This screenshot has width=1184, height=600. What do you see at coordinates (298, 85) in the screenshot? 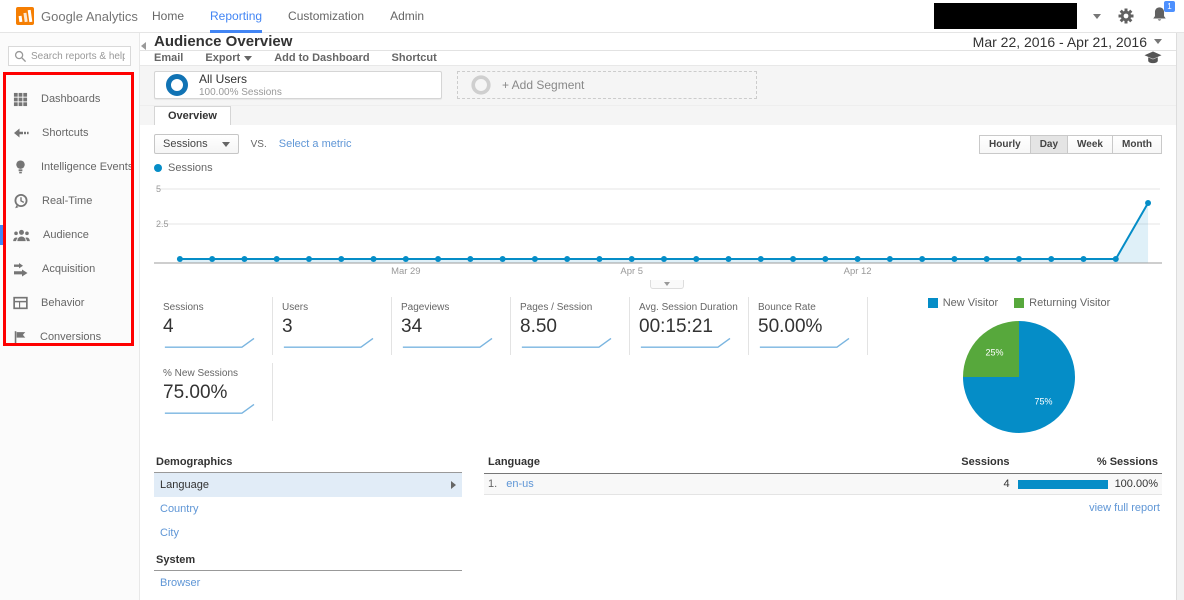
I see `segment-all-users: All Users 100.00% Sessions` at bounding box center [298, 85].